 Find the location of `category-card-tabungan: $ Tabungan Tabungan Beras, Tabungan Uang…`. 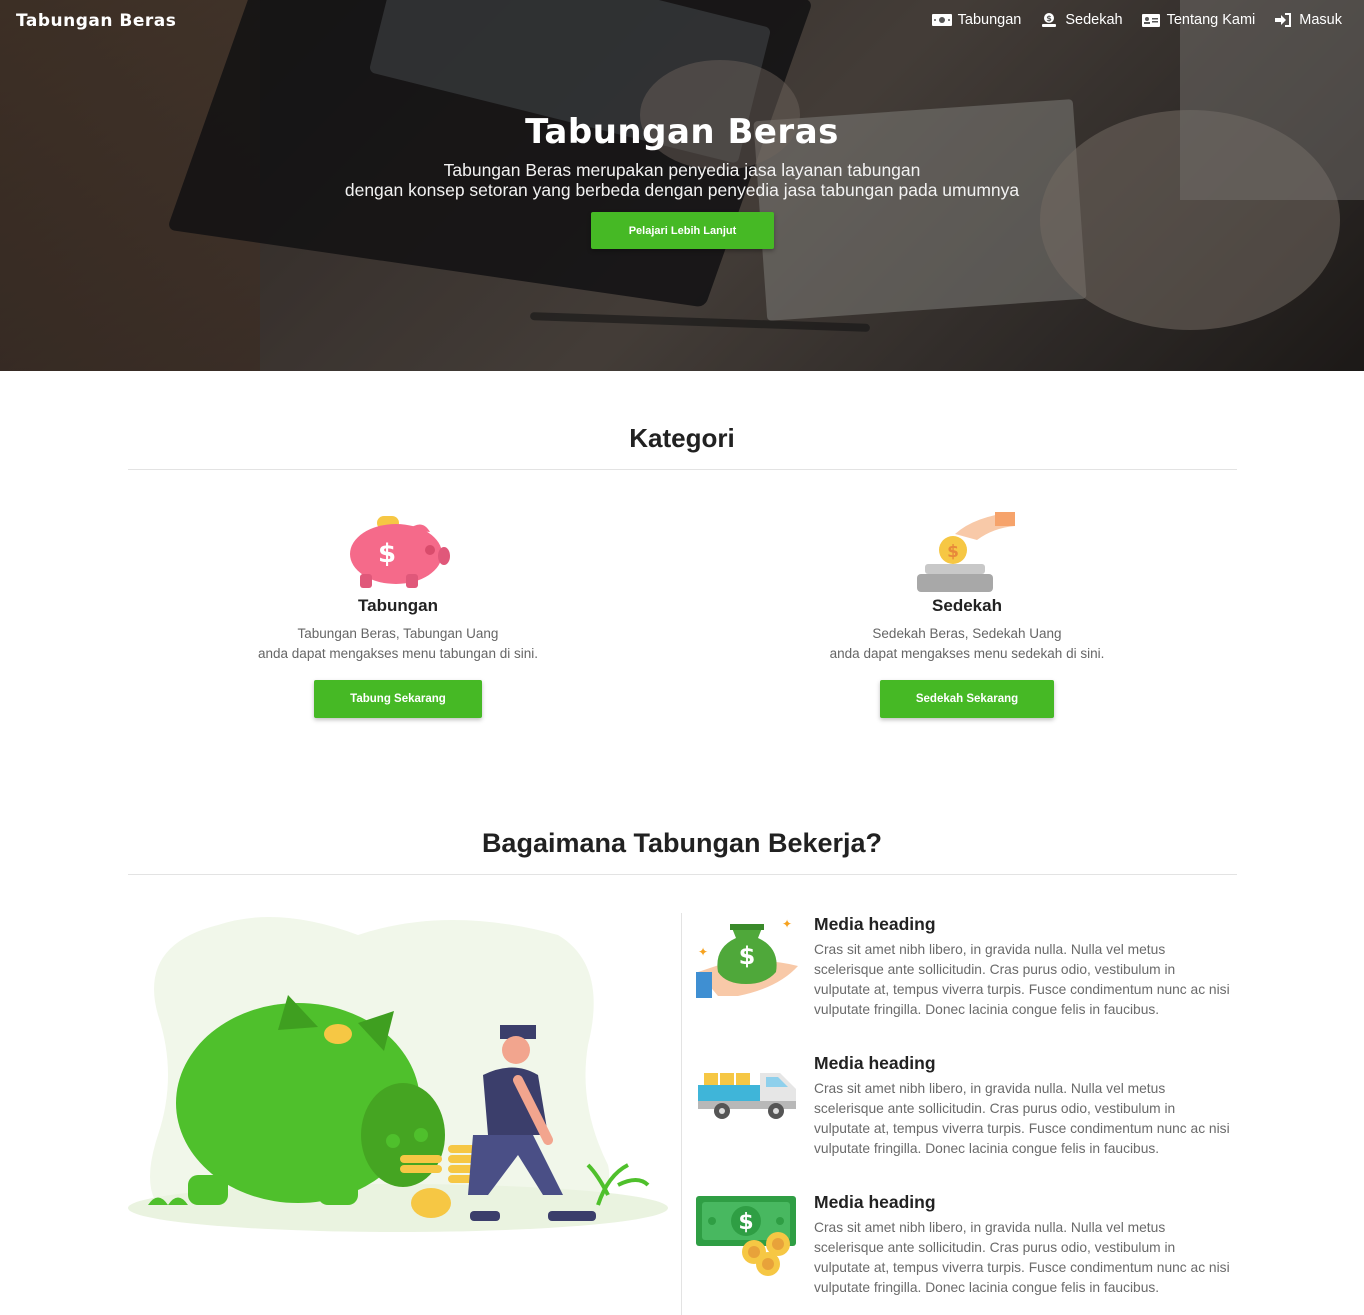

category-card-tabungan: $ Tabungan Tabungan Beras, Tabungan Uang… is located at coordinates (398, 587).